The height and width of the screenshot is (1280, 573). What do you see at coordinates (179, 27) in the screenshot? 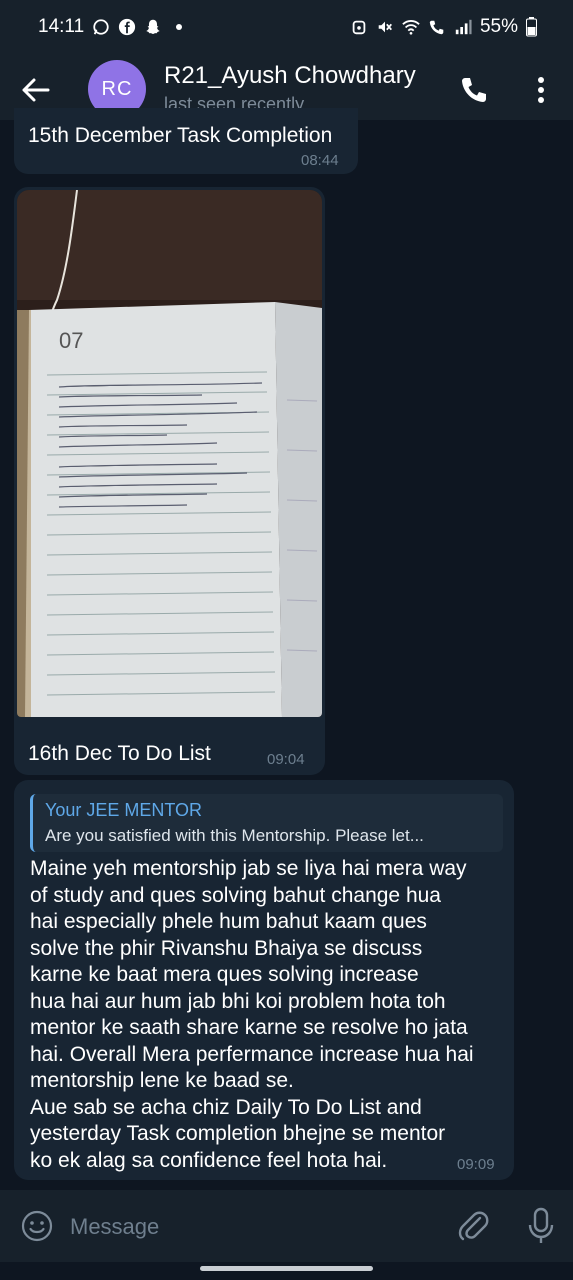
I see `notification-dot` at bounding box center [179, 27].